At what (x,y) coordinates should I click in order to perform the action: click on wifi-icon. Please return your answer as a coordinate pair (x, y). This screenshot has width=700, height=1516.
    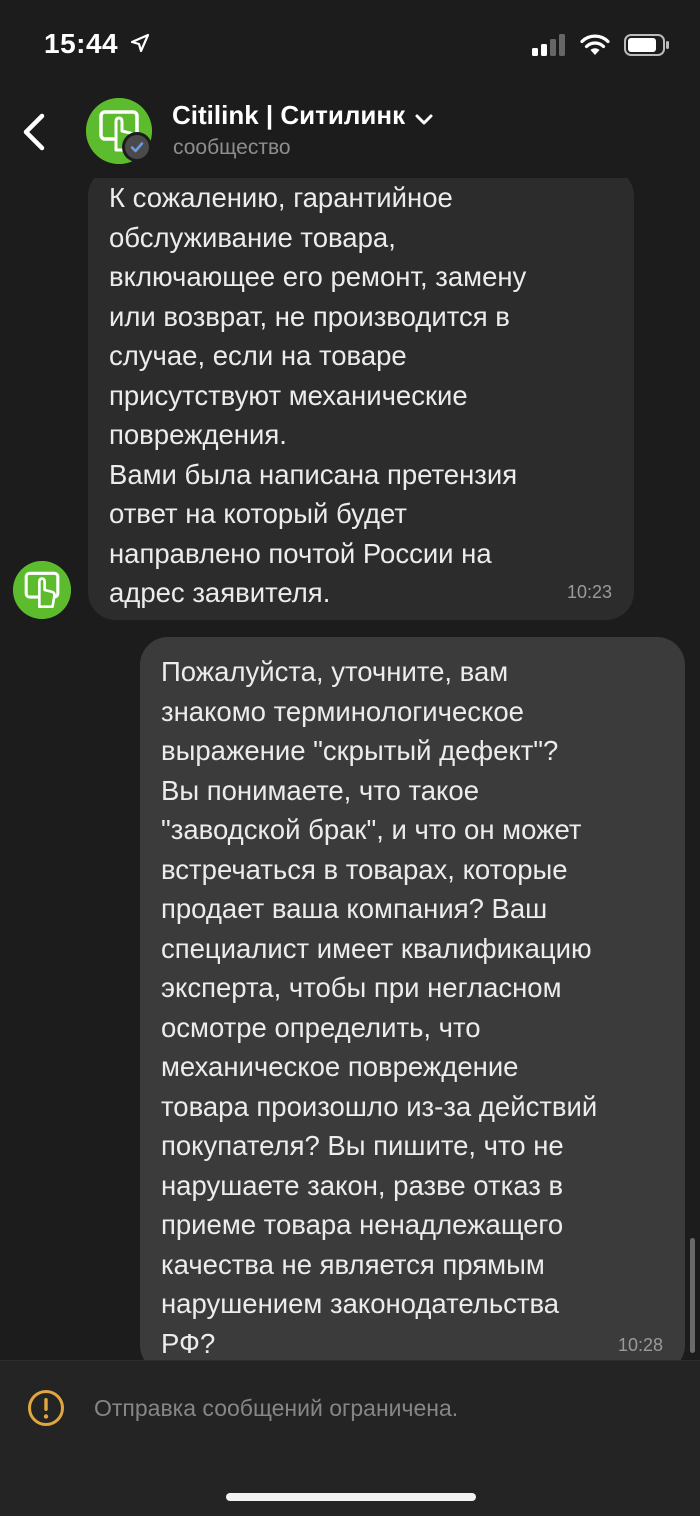
    Looking at the image, I should click on (595, 47).